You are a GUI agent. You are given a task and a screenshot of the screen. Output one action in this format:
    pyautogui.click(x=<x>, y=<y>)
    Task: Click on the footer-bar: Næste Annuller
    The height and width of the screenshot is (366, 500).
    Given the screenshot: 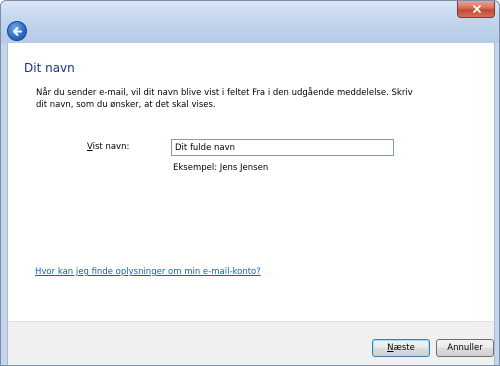 What is the action you would take?
    pyautogui.click(x=251, y=343)
    